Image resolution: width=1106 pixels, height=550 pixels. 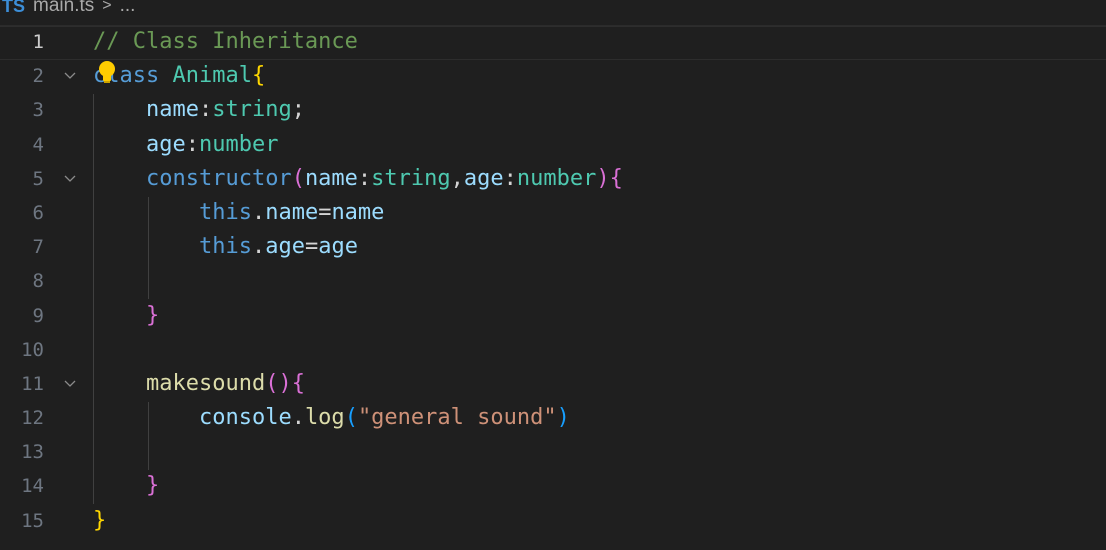 I want to click on code-line: 6 this.name=name, so click(x=553, y=213).